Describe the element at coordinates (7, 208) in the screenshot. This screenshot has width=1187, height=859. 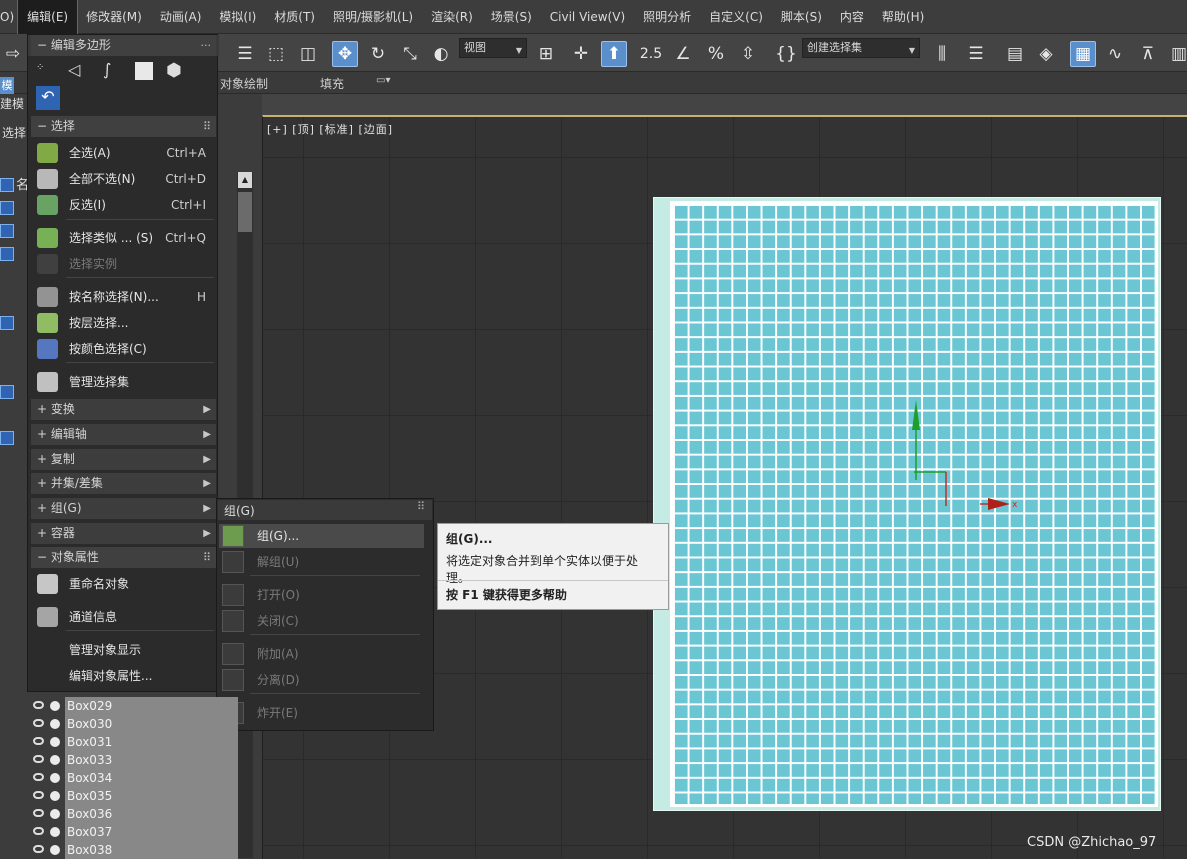
I see `filter-shapes-icon` at that location.